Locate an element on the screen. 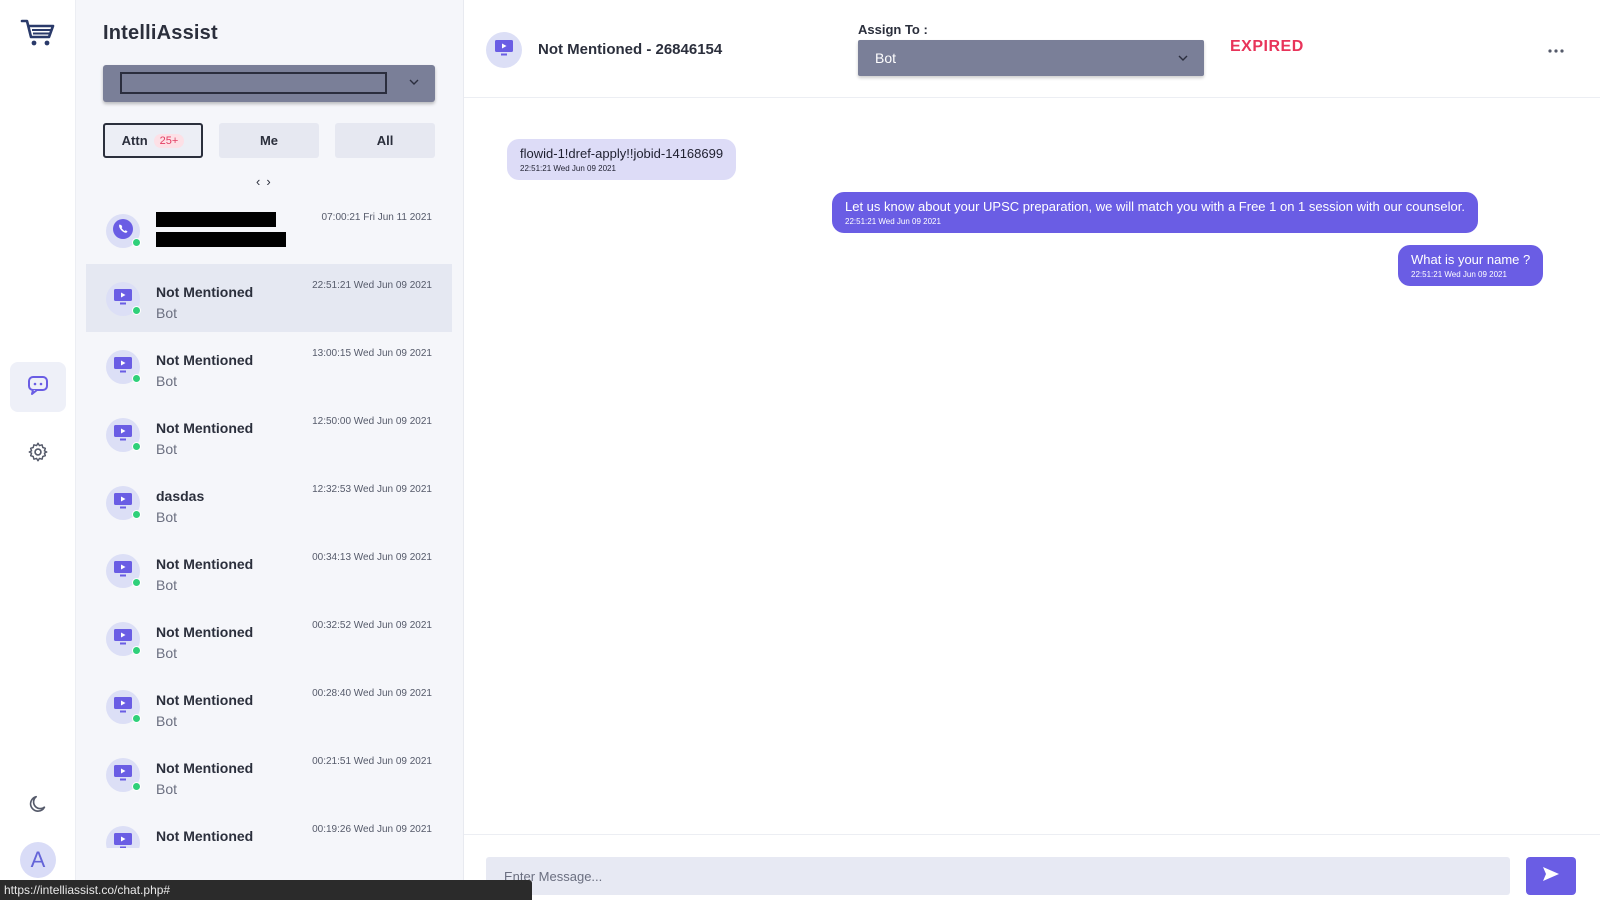 This screenshot has width=1600, height=900. conversation-avatar is located at coordinates (123, 837).